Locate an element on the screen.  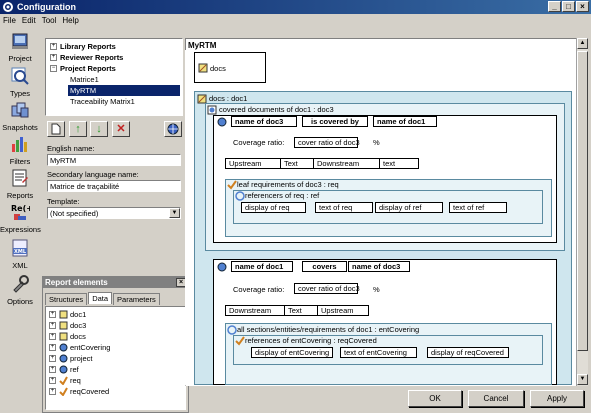
sidebar-item-options: Options is located at coordinates (20, 290).